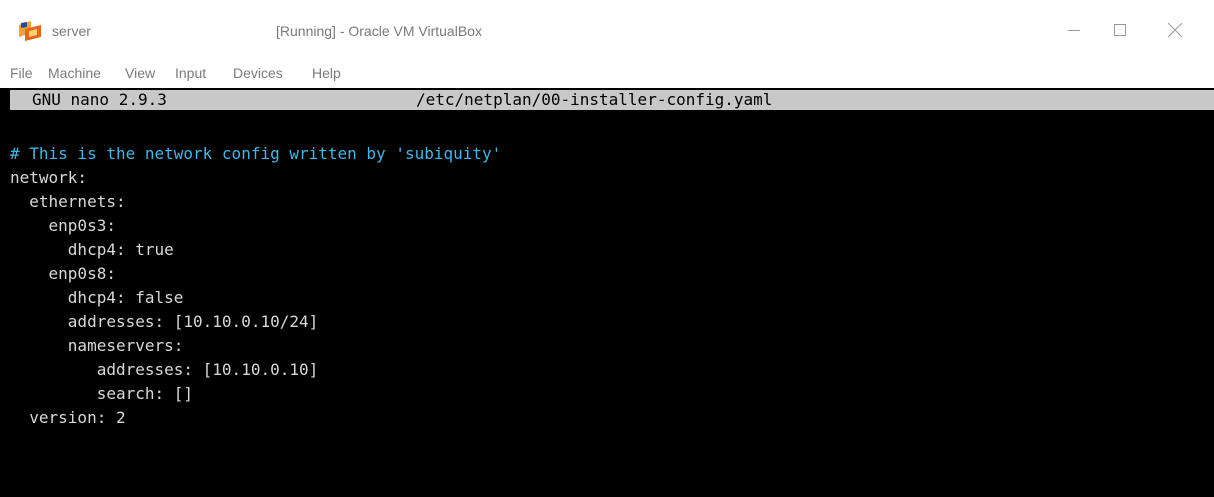 The height and width of the screenshot is (497, 1214). What do you see at coordinates (21, 73) in the screenshot?
I see `menu-file: File` at bounding box center [21, 73].